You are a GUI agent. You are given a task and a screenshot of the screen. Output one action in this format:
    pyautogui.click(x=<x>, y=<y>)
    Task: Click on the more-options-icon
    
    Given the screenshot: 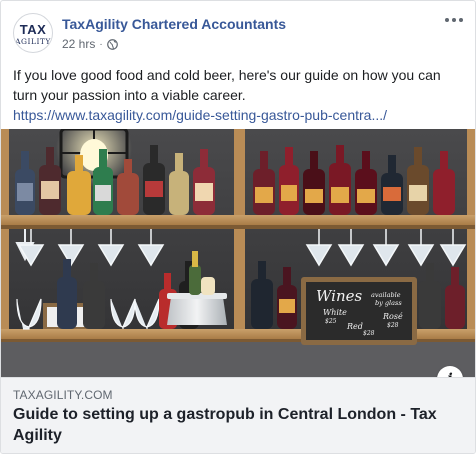 What is the action you would take?
    pyautogui.click(x=454, y=20)
    